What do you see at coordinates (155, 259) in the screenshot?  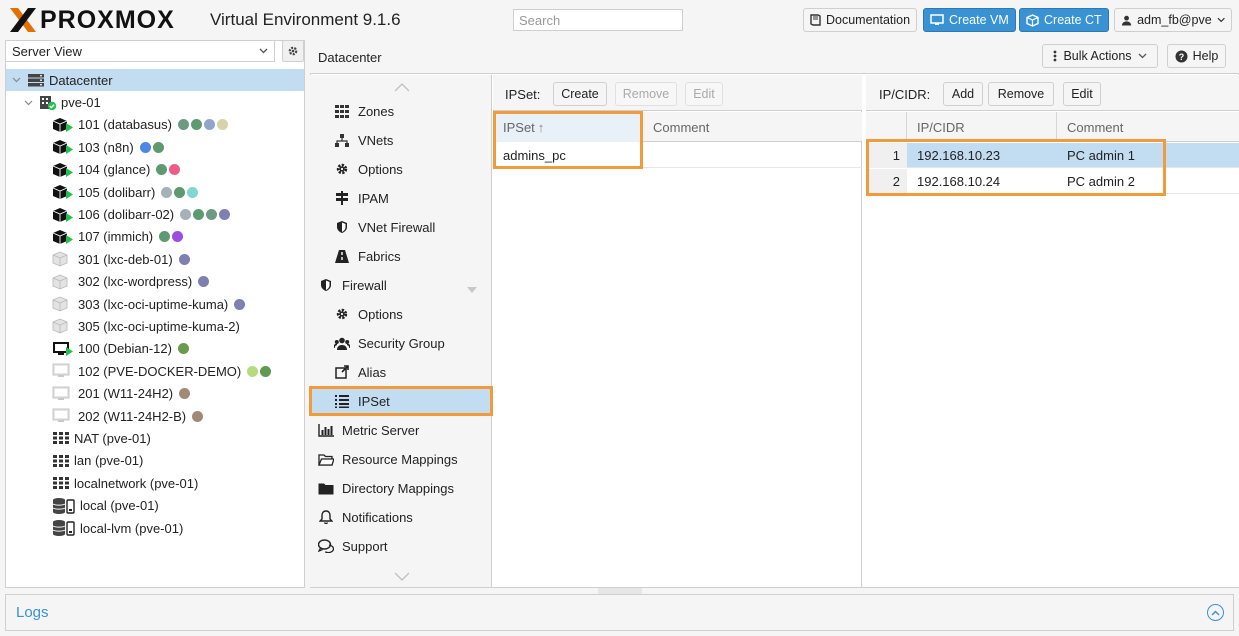 I see `tree-item: 301 (lxc-deb-01)` at bounding box center [155, 259].